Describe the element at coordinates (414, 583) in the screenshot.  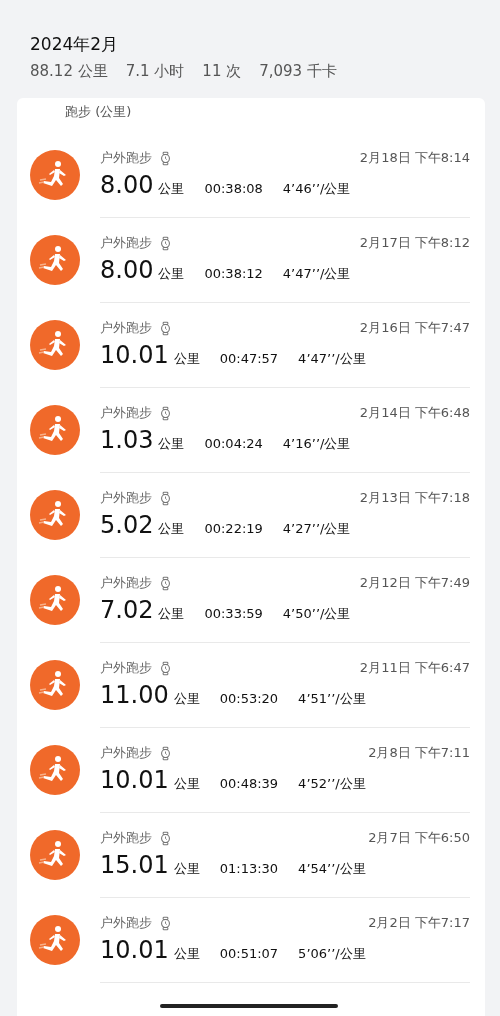
I see `activity-date: 2月12日 下午7:49` at that location.